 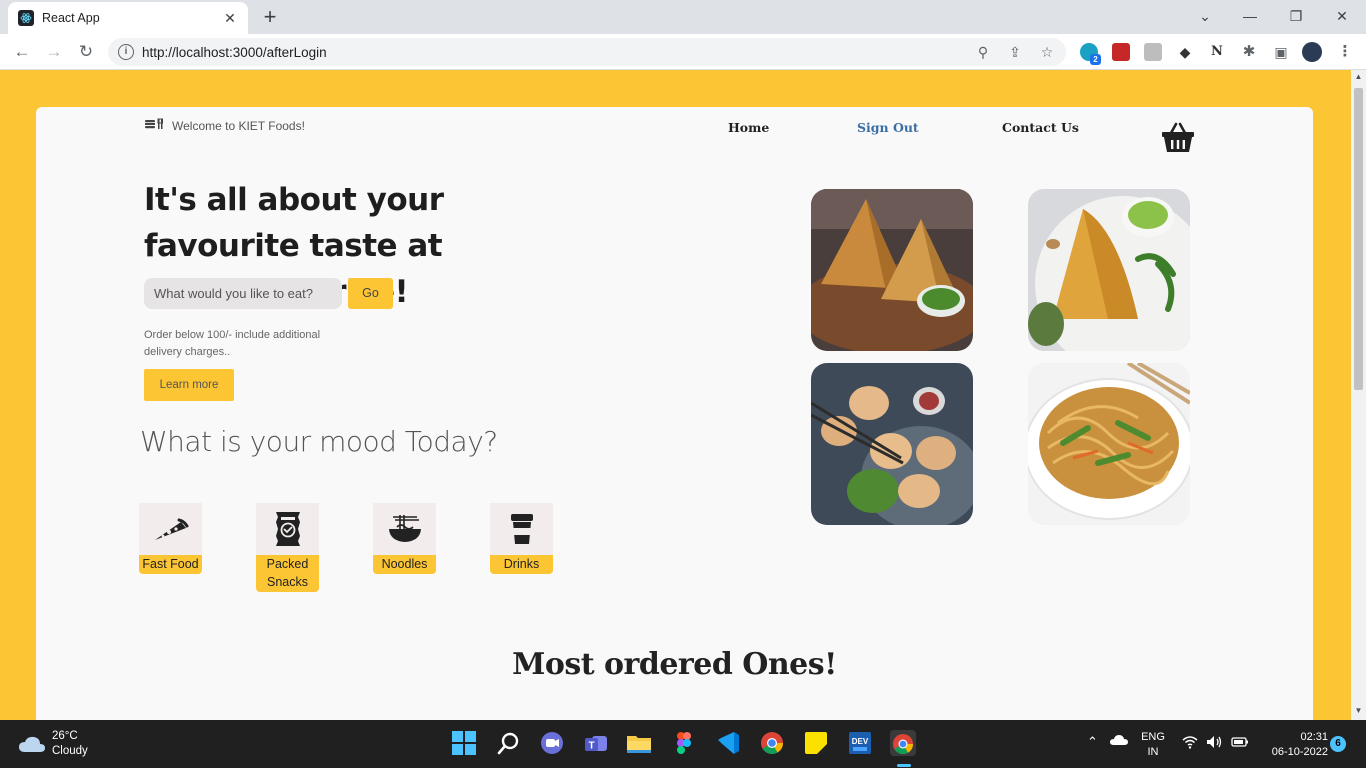 I want to click on vscode-icon, so click(x=728, y=743).